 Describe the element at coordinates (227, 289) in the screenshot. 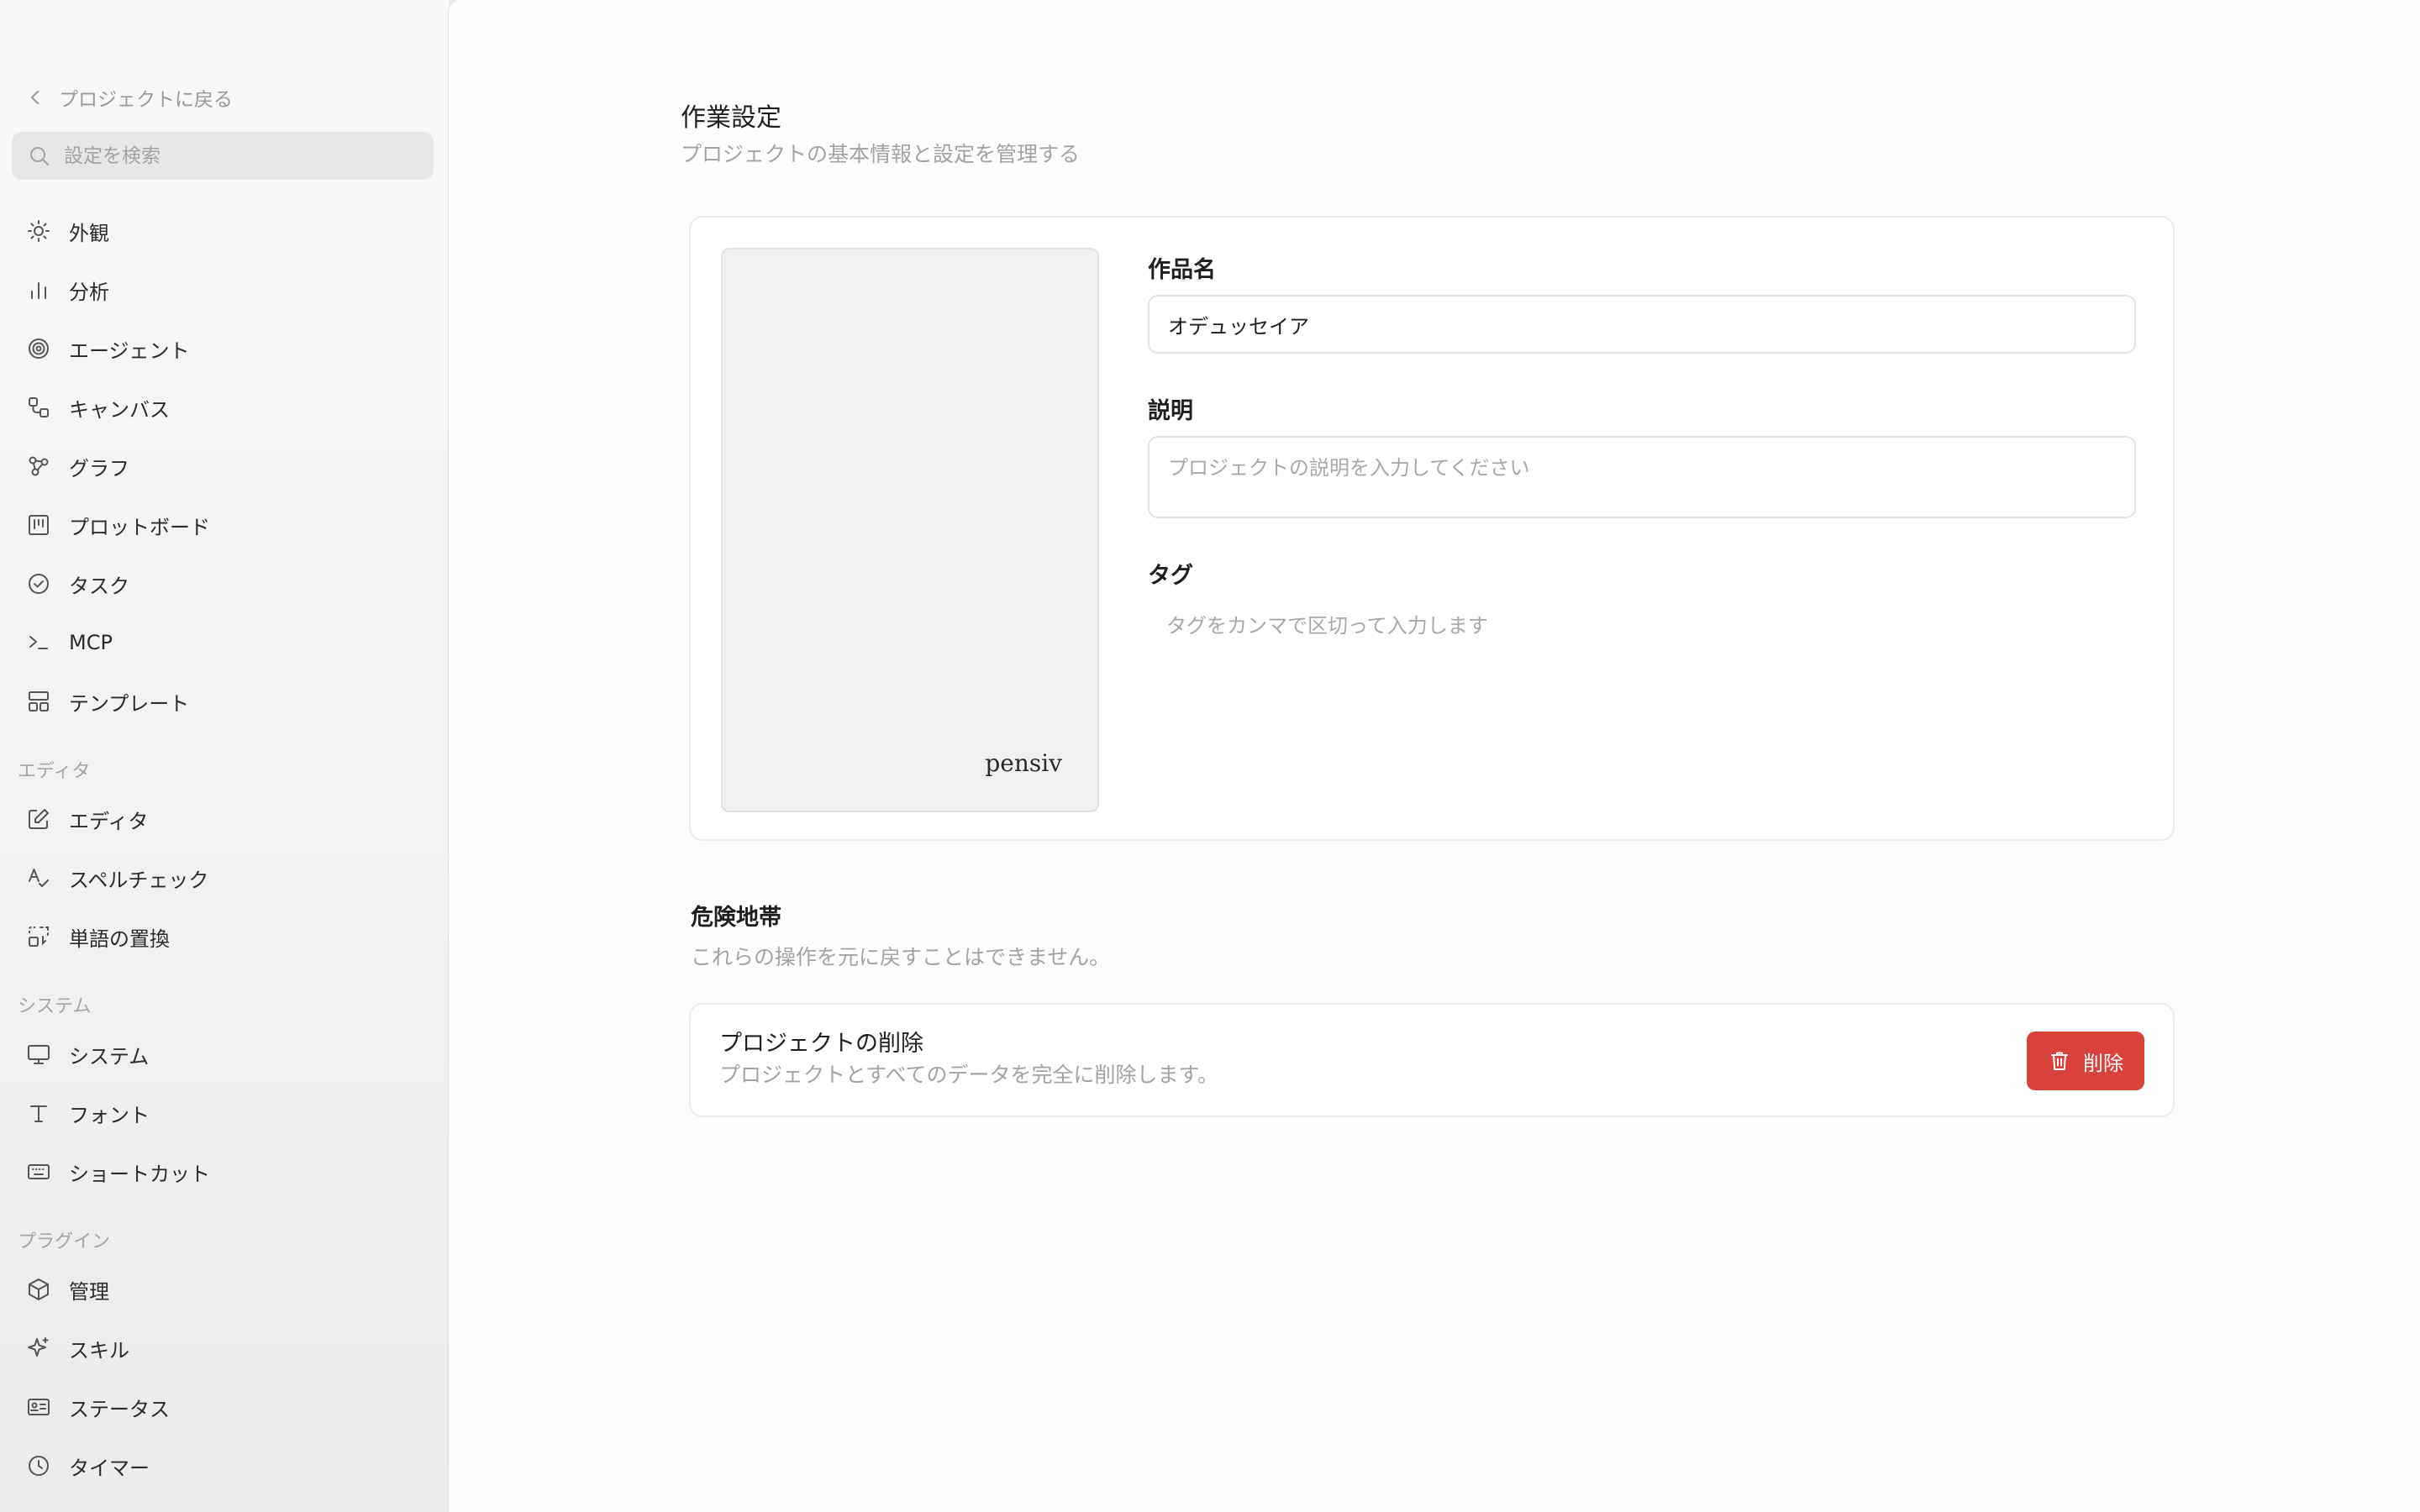

I see `sidebar-item-analytics: 分析` at that location.